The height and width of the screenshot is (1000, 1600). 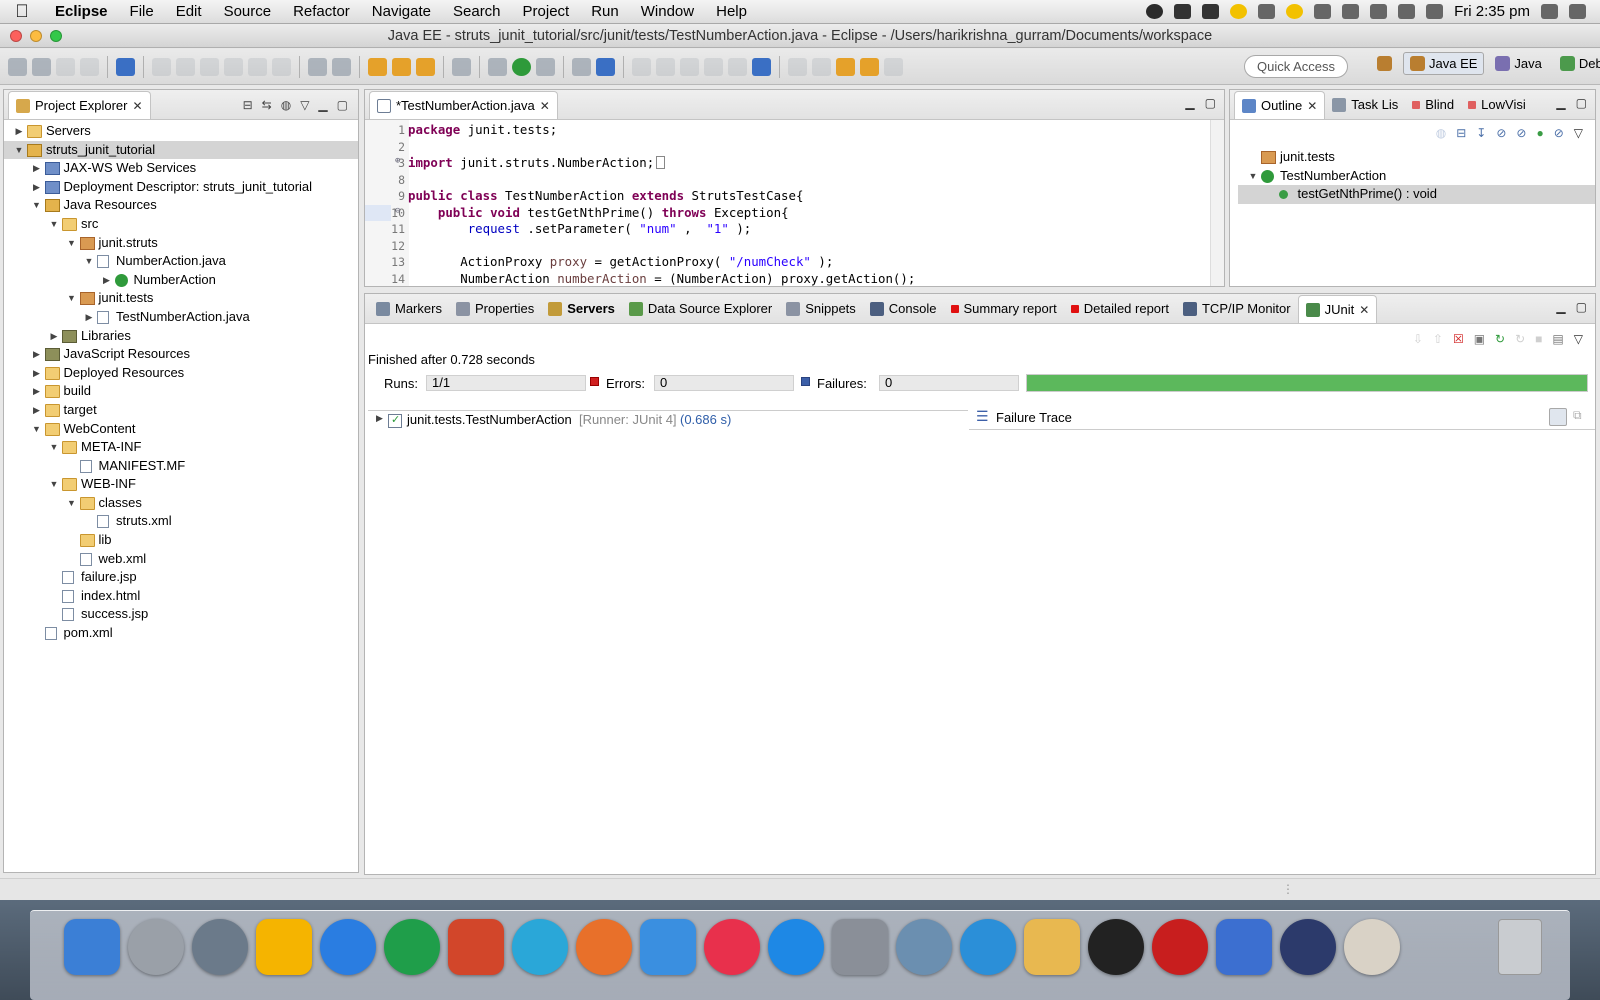 What do you see at coordinates (89, 66) in the screenshot?
I see `print-icon` at bounding box center [89, 66].